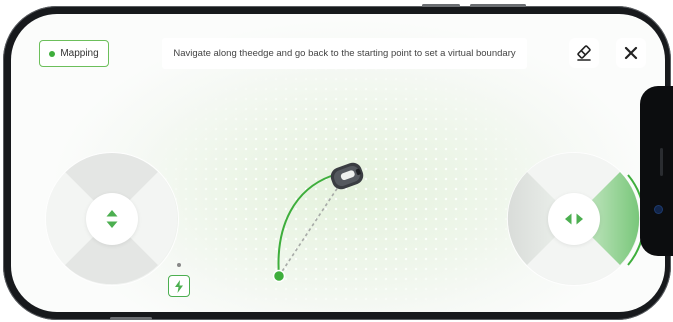  What do you see at coordinates (658, 209) in the screenshot?
I see `front-camera` at bounding box center [658, 209].